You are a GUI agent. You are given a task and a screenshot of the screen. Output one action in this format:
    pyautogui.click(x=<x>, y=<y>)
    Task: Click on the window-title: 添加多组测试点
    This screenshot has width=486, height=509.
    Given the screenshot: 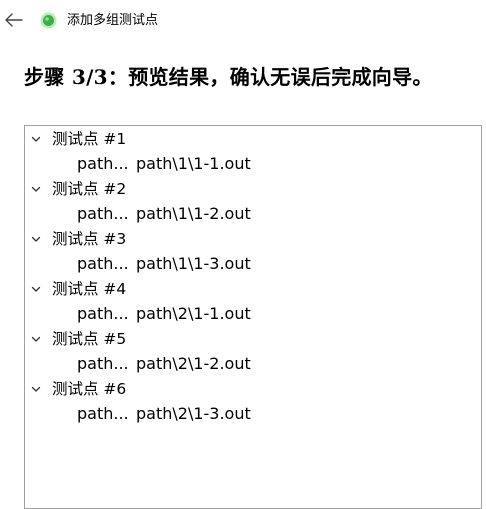 What is the action you would take?
    pyautogui.click(x=113, y=20)
    